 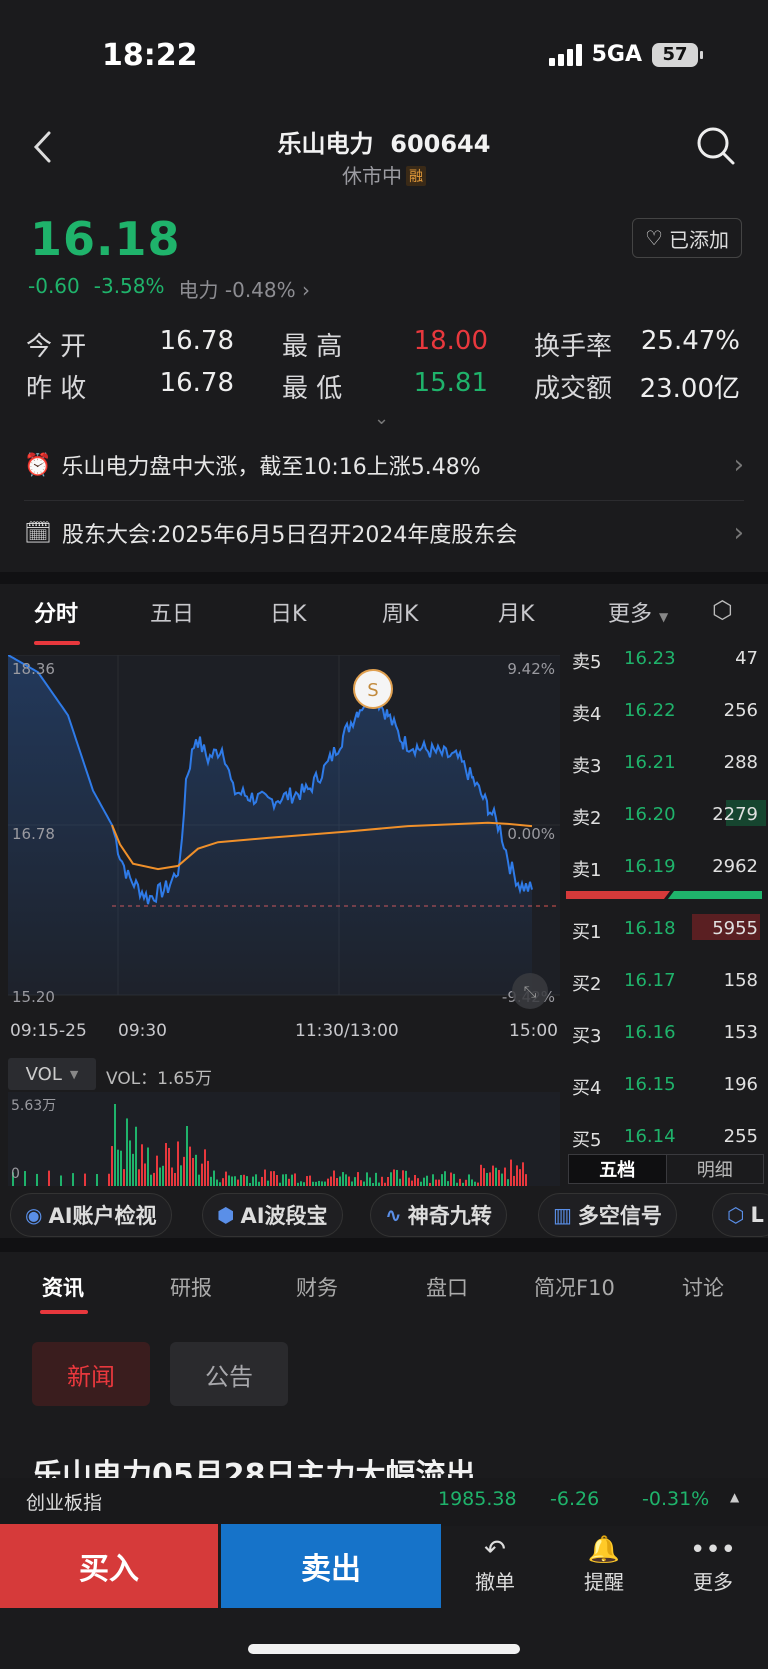 What do you see at coordinates (331, 1566) in the screenshot?
I see `sell-button: 卖出` at bounding box center [331, 1566].